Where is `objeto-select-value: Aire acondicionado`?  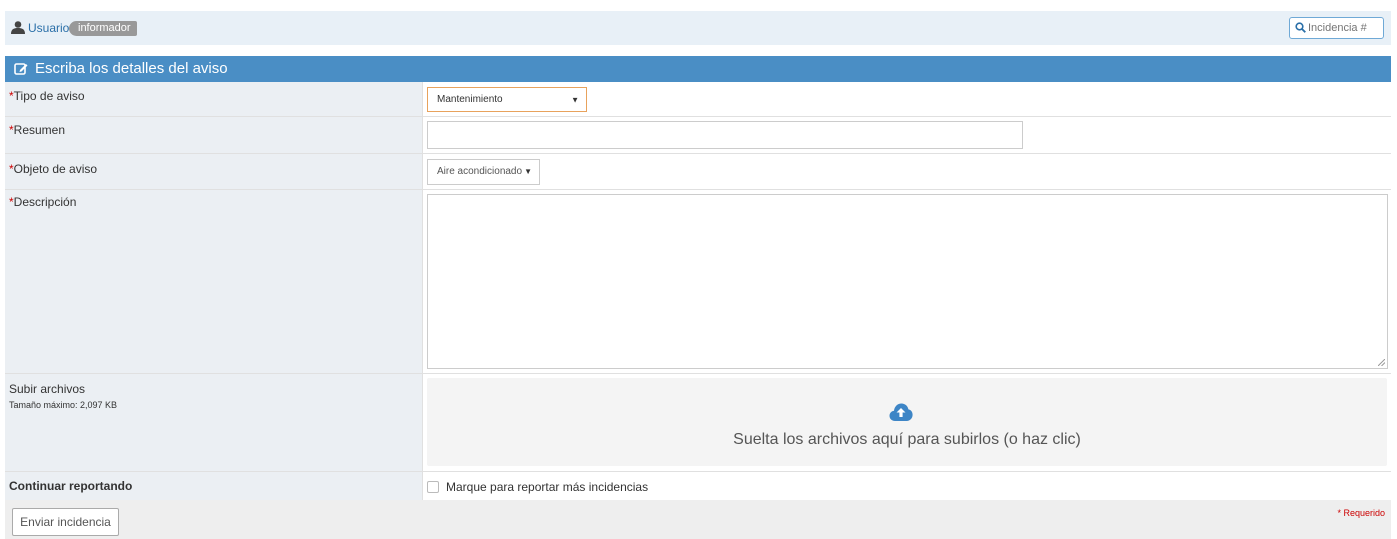
objeto-select-value: Aire acondicionado is located at coordinates (480, 171).